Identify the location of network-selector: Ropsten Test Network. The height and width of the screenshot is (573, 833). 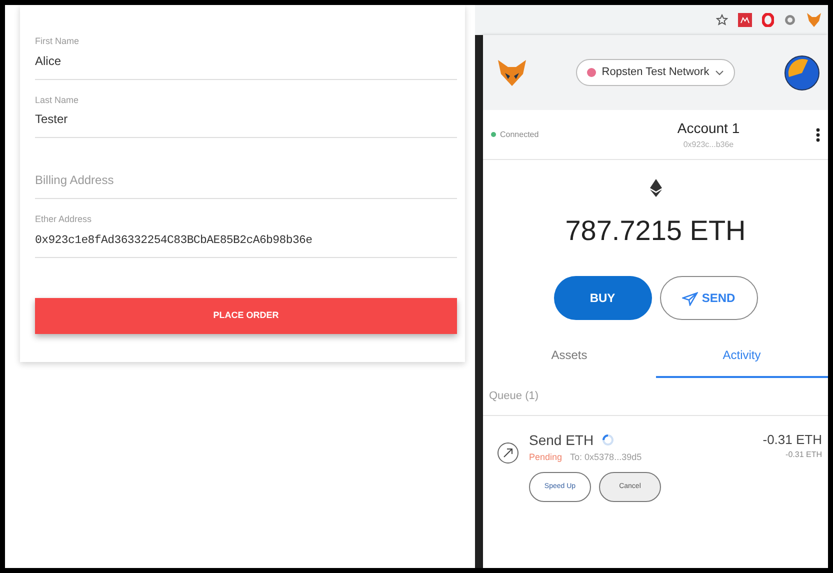
(656, 72).